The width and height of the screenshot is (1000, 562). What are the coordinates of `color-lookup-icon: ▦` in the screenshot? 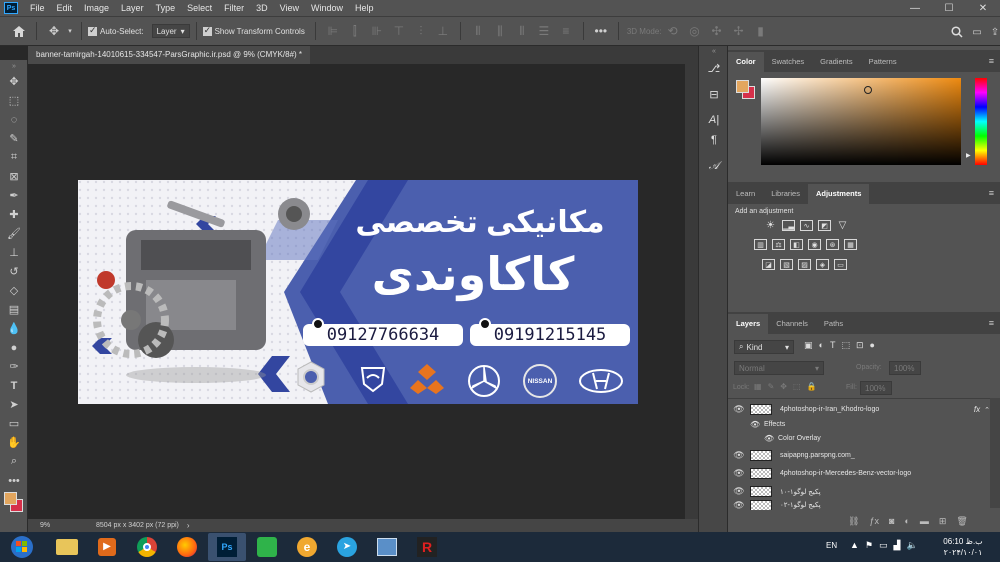 It's located at (850, 244).